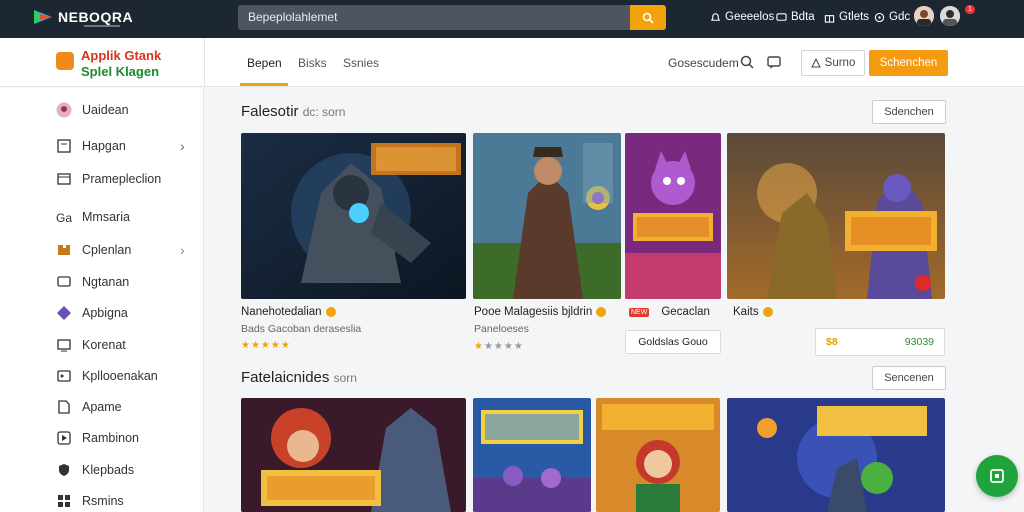 This screenshot has width=1024, height=512. What do you see at coordinates (102, 407) in the screenshot?
I see `sidebar-item-label: Apame` at bounding box center [102, 407].